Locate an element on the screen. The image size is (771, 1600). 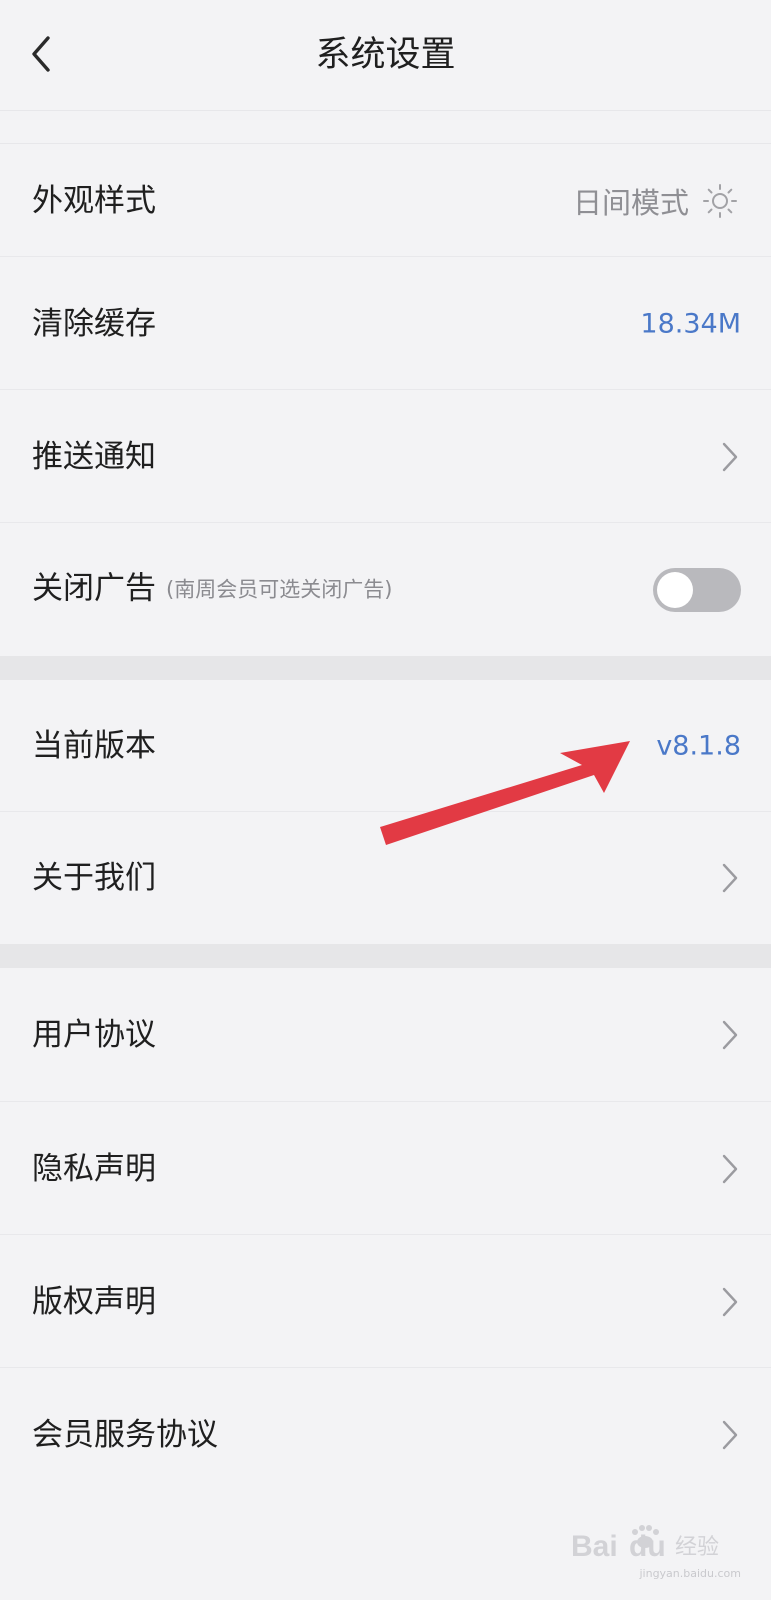
member-agreement-label: 会员服务协议 is located at coordinates (125, 1434).